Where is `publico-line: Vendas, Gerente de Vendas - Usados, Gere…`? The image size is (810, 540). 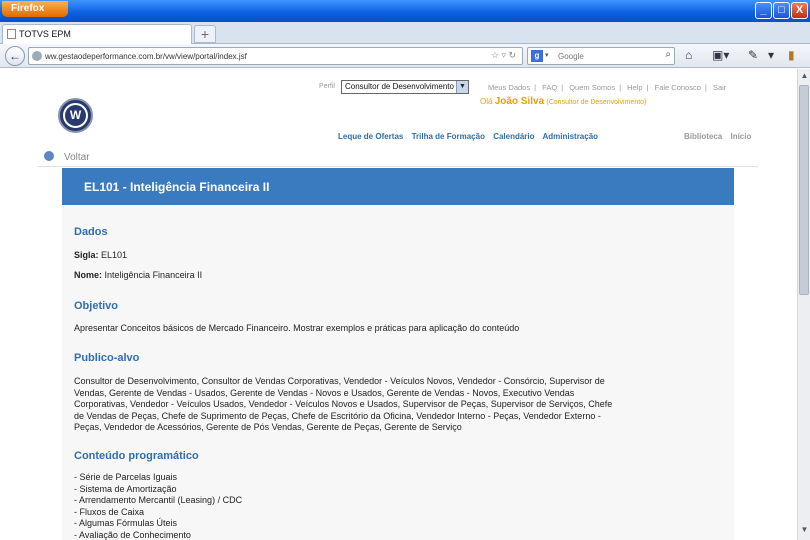 publico-line: Vendas, Gerente de Vendas - Usados, Gere… is located at coordinates (324, 392).